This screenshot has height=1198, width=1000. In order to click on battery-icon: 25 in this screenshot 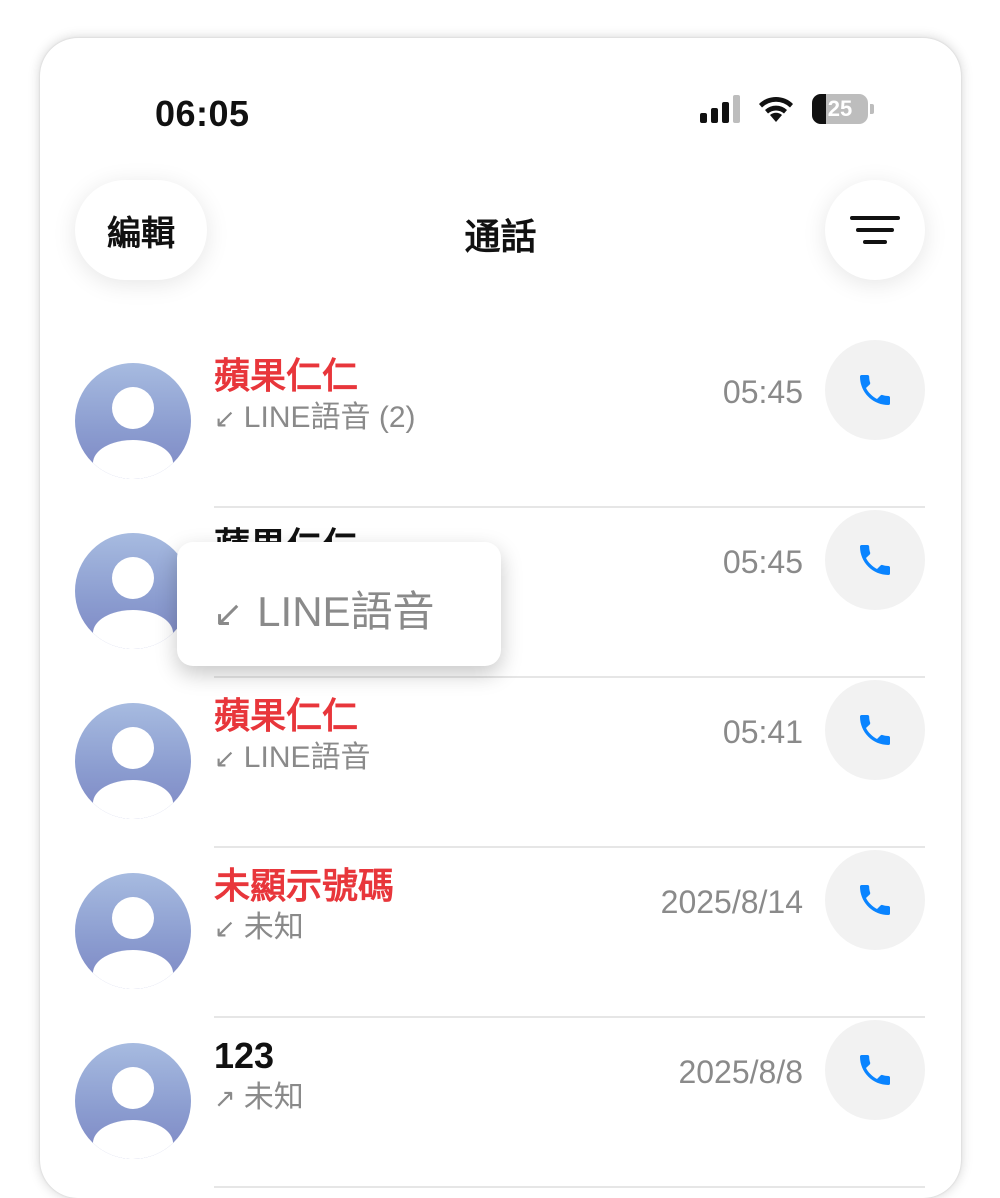, I will do `click(840, 109)`.